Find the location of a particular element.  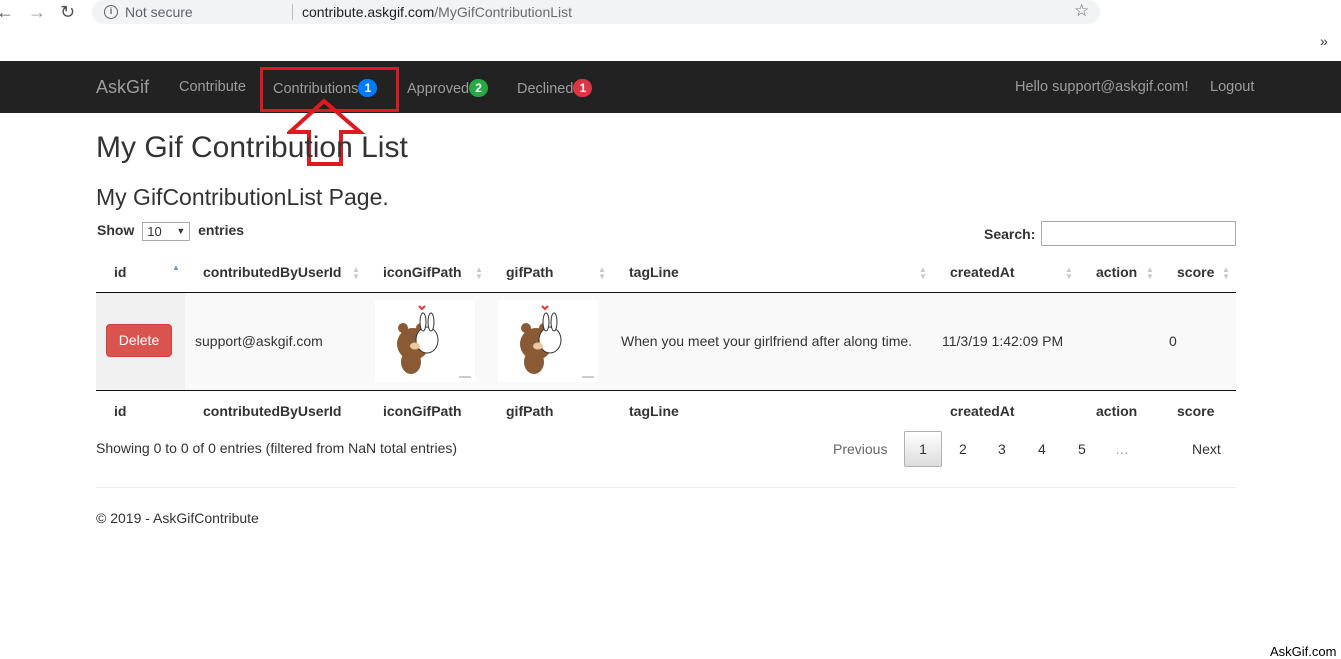

brand-link: AskGif is located at coordinates (122, 87).